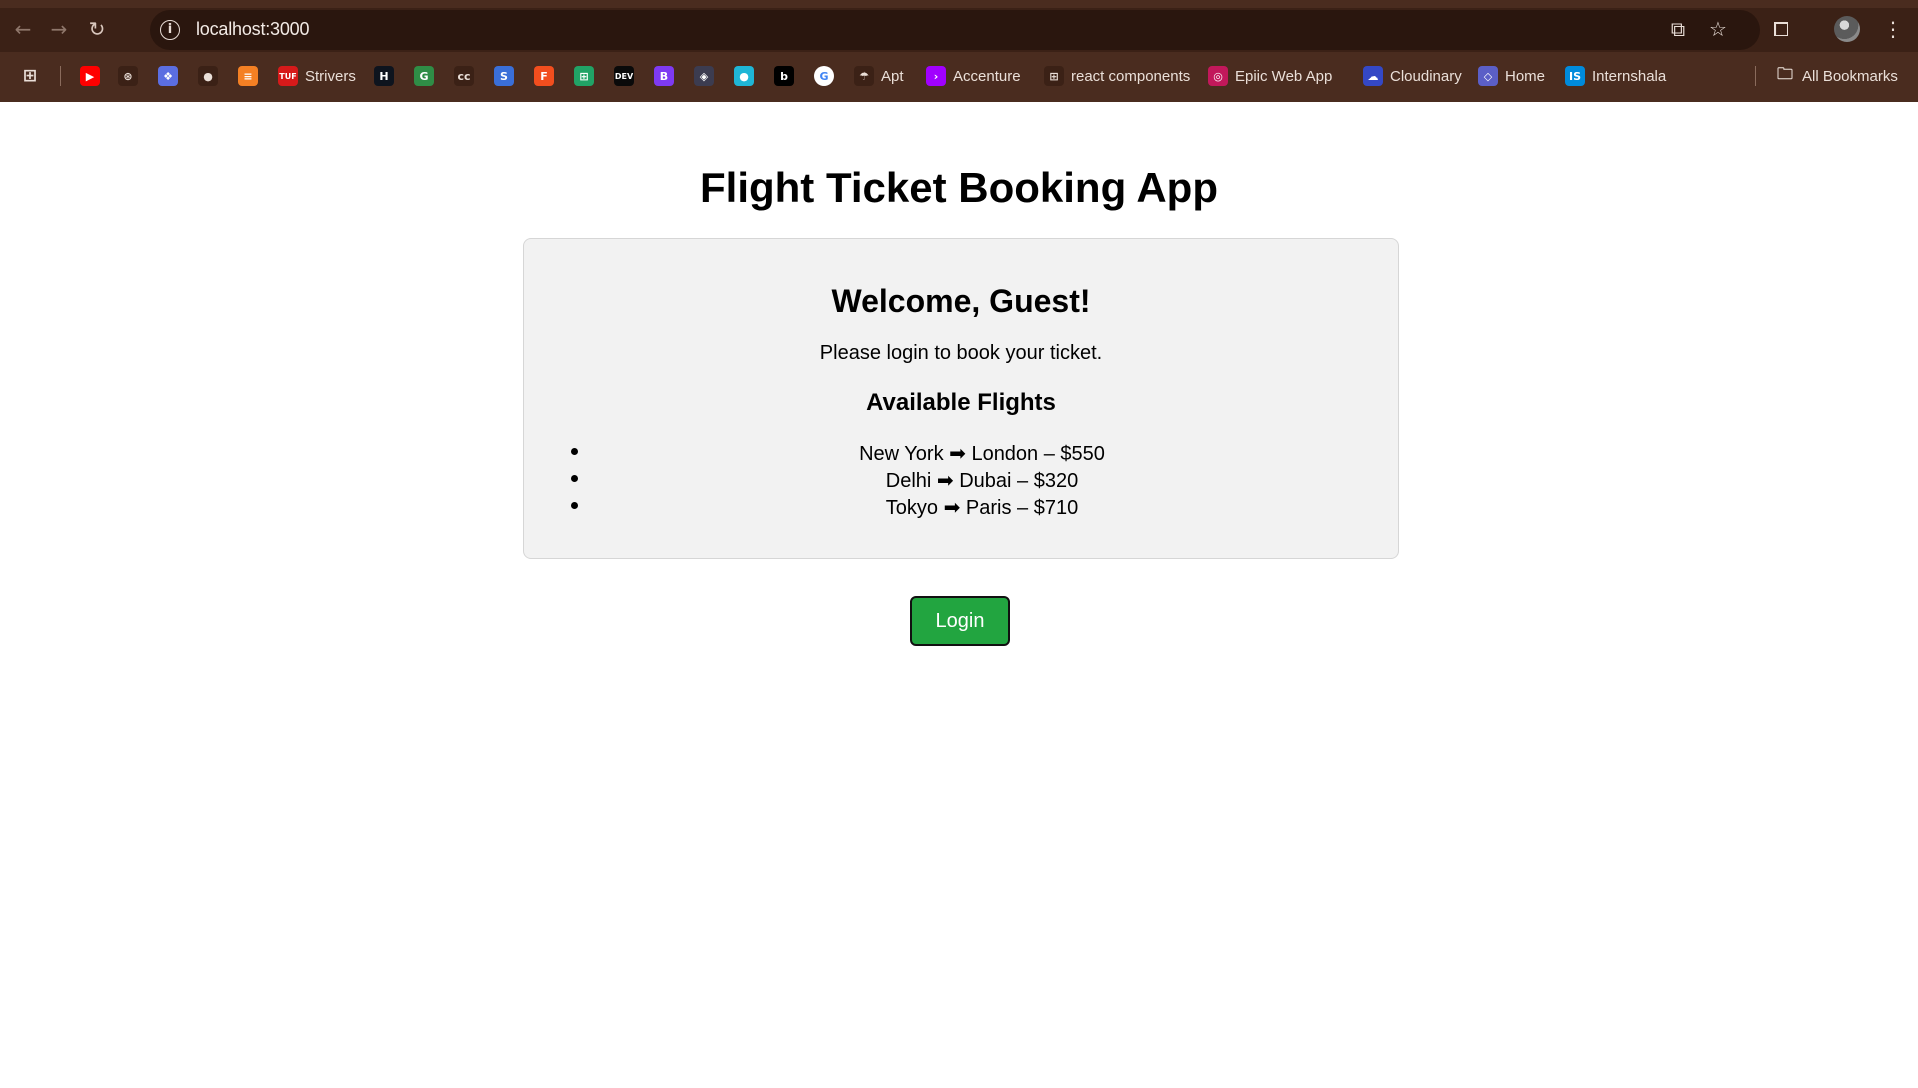 The image size is (1918, 1088). I want to click on tab-strip, so click(959, 4).